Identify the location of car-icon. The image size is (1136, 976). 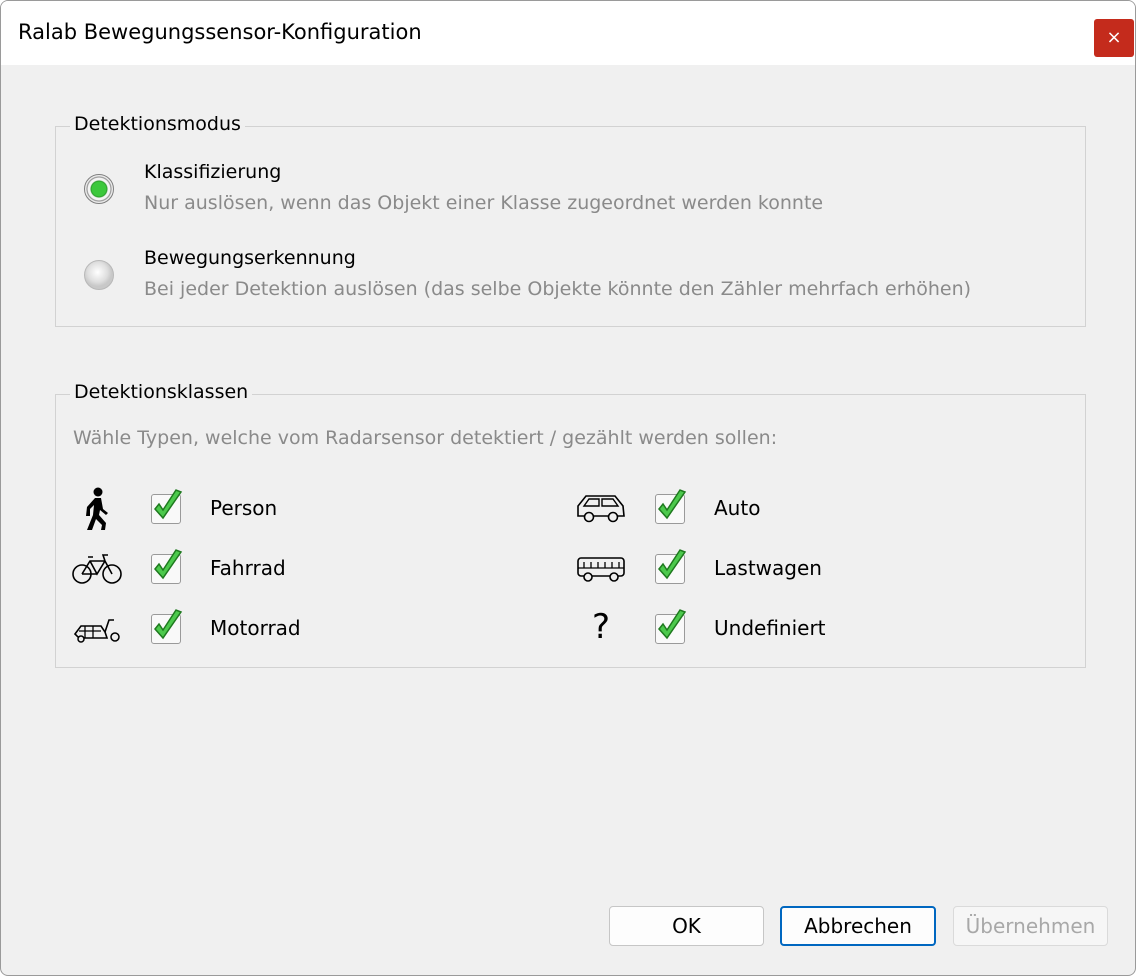
(601, 509).